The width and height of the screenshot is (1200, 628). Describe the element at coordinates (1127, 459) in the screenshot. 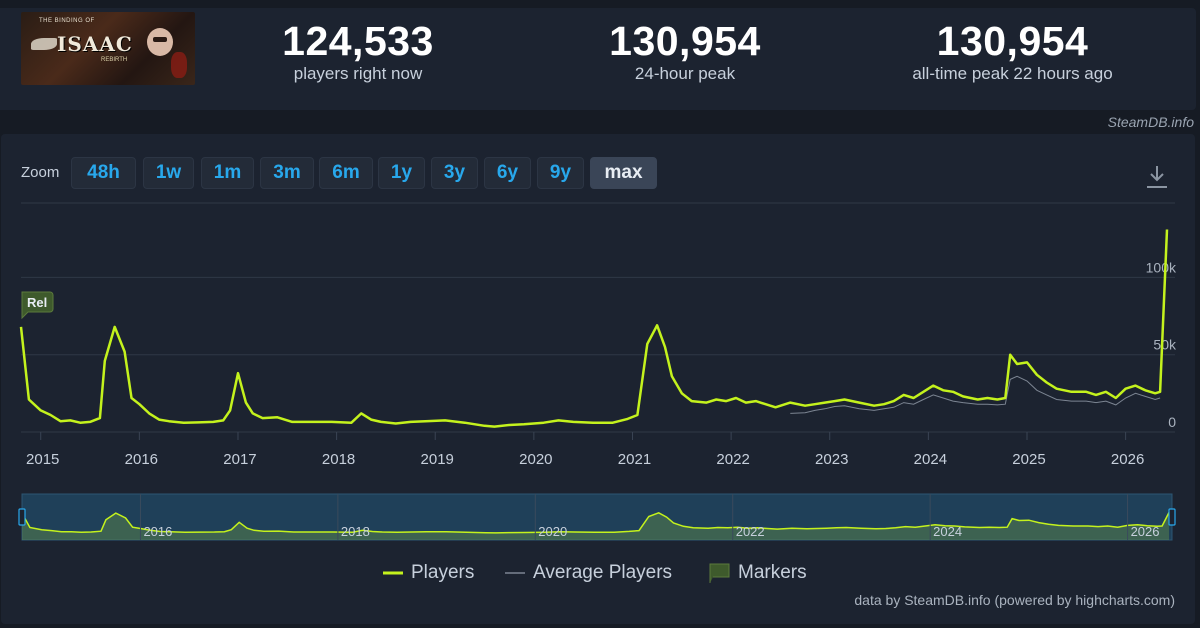

I see `x-tick-label: 2026` at that location.